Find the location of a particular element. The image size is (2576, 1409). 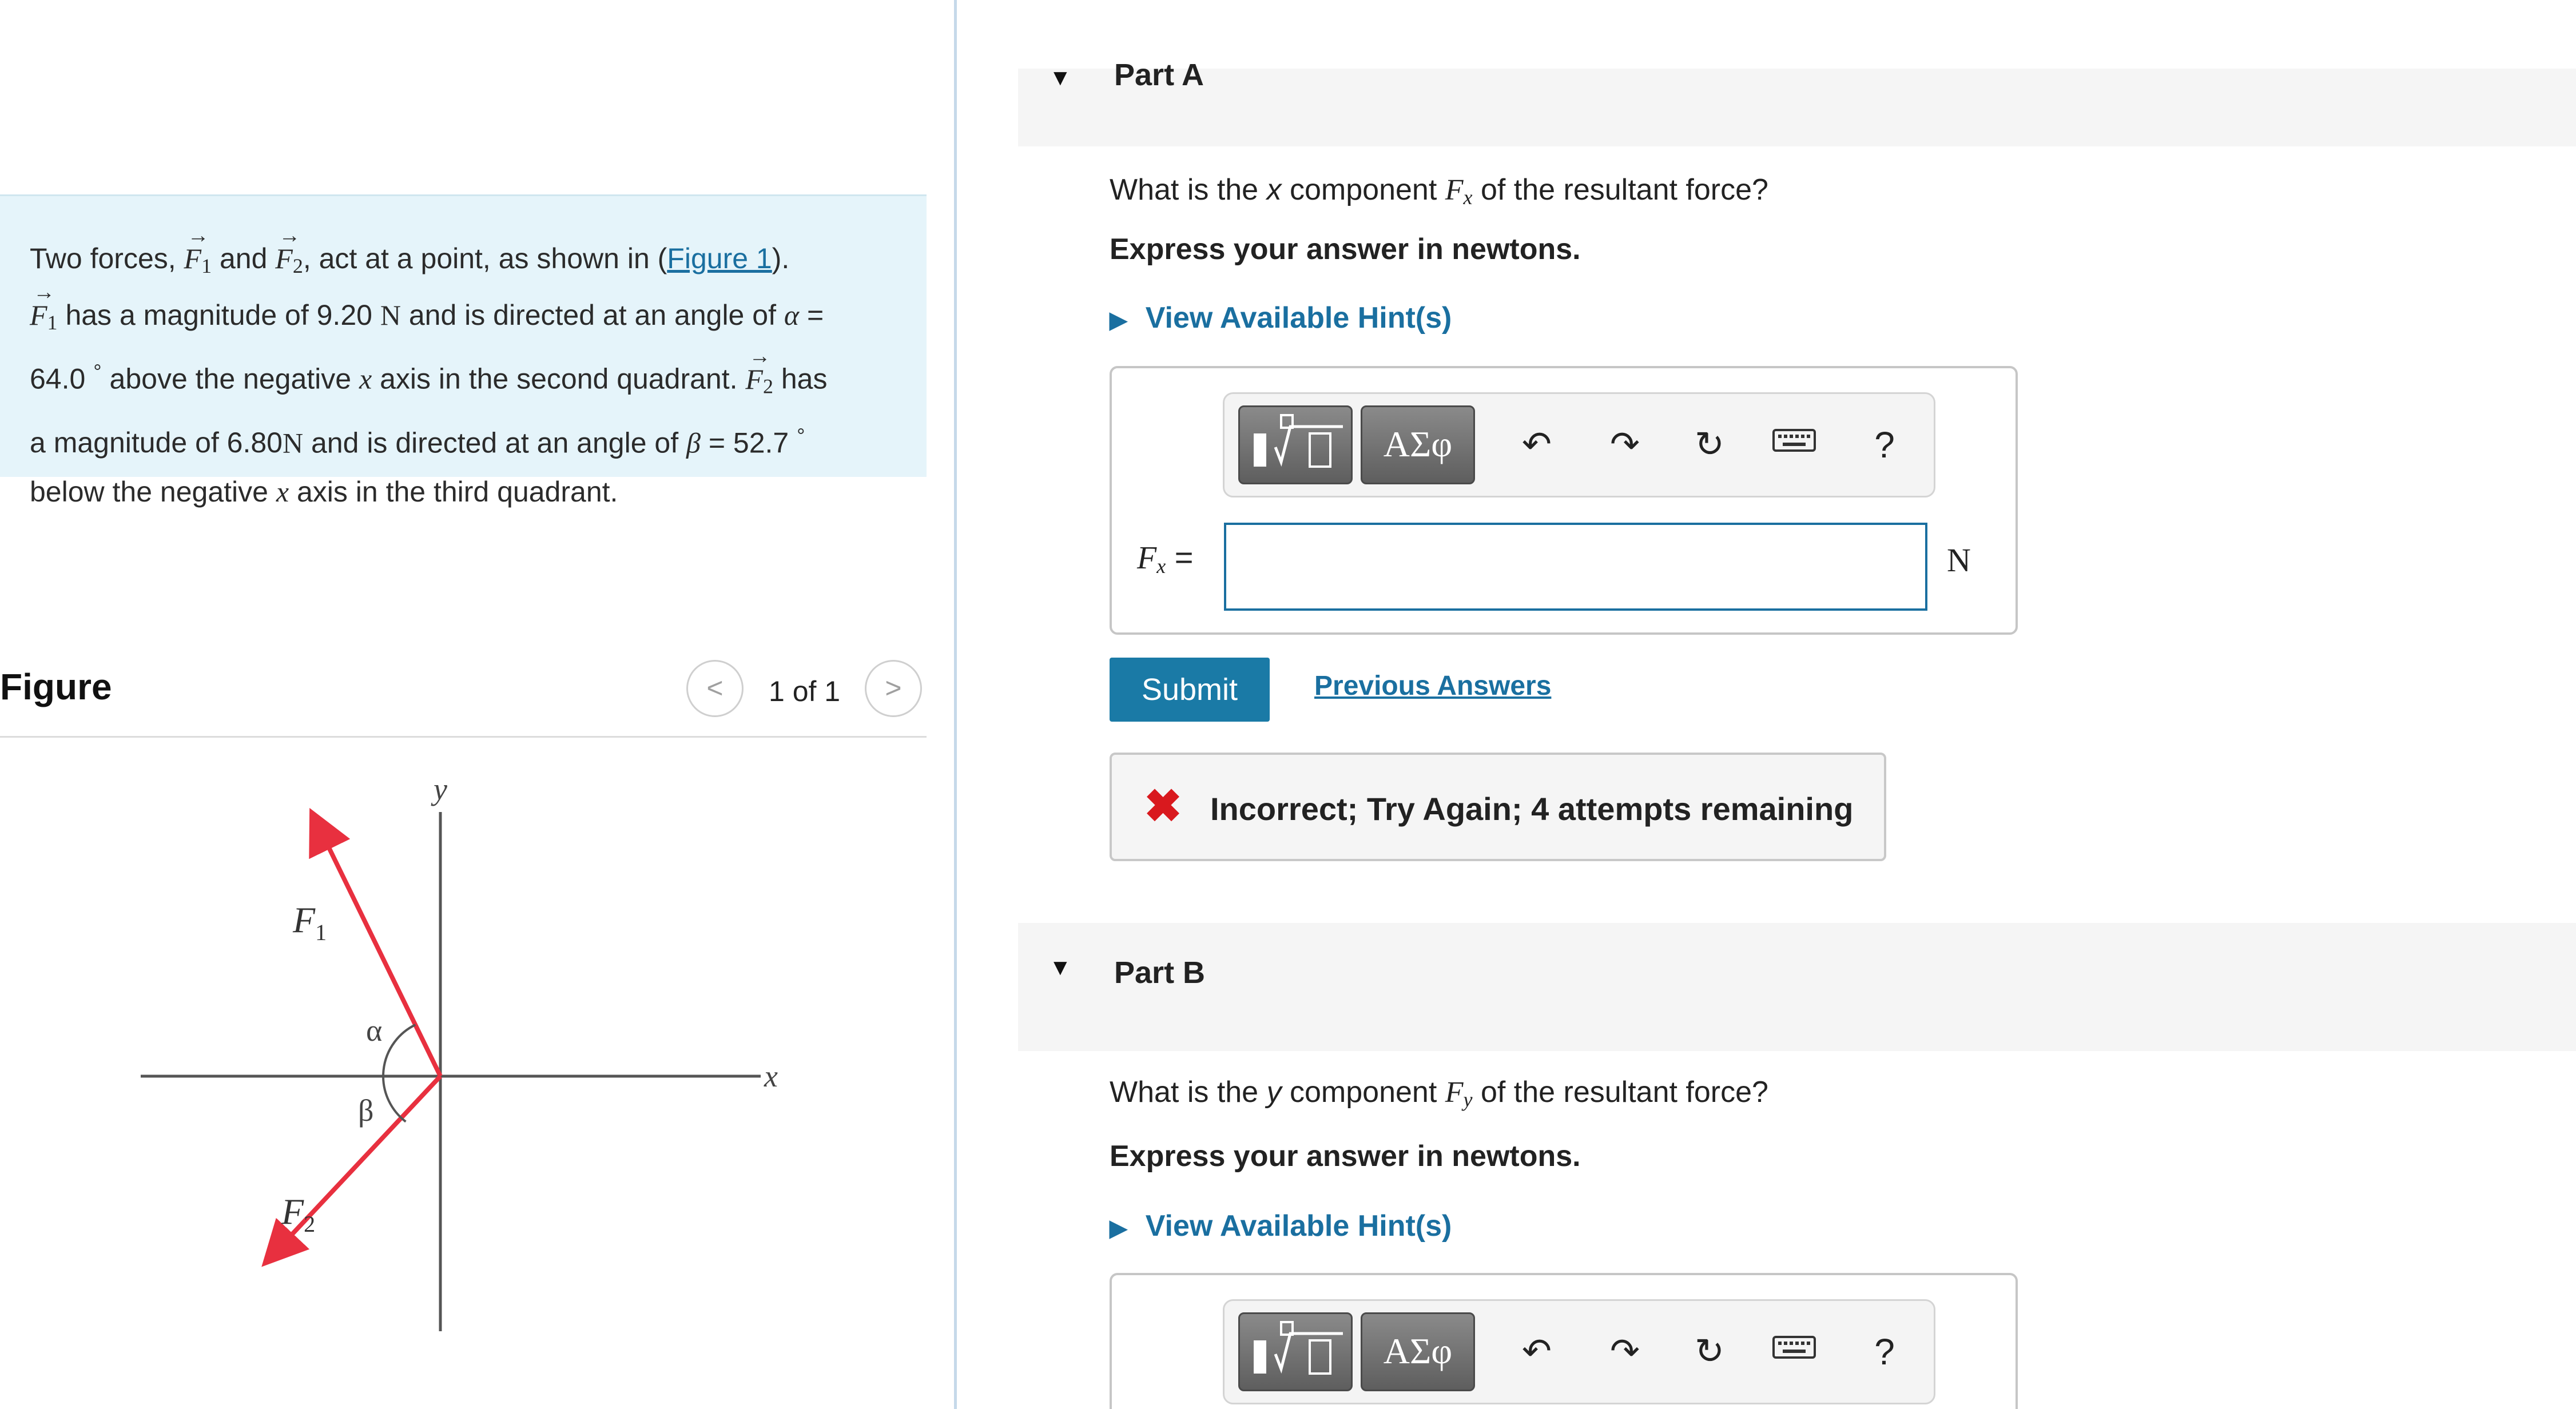

figure-pager: 1 of 1 is located at coordinates (805, 691).